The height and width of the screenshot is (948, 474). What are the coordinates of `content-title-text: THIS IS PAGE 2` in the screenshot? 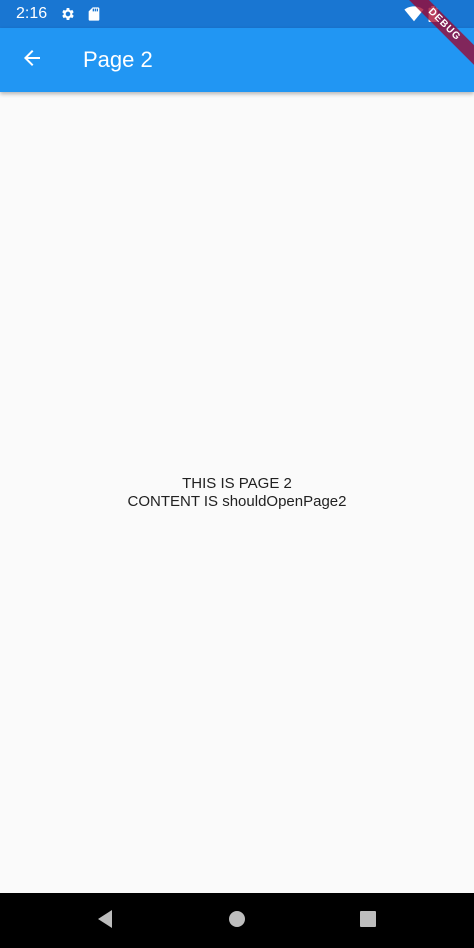 It's located at (237, 483).